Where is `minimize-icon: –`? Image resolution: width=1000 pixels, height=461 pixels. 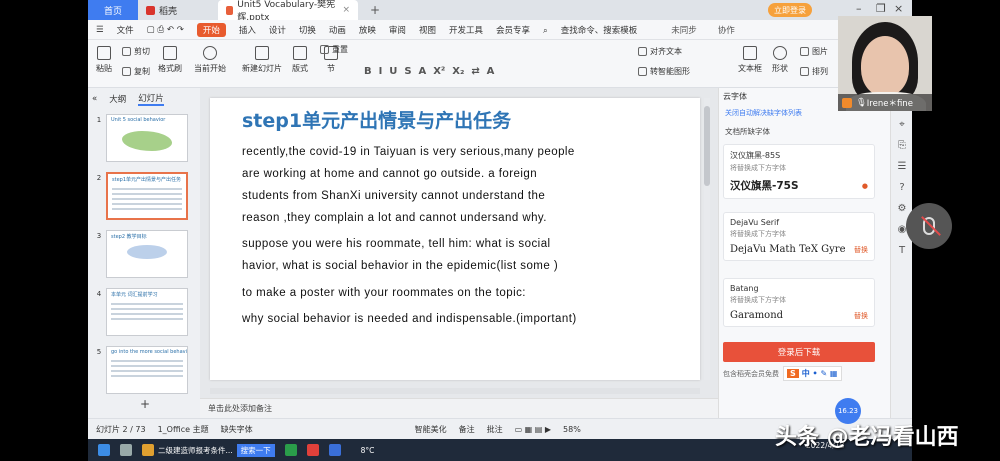 minimize-icon: – is located at coordinates (859, 8).